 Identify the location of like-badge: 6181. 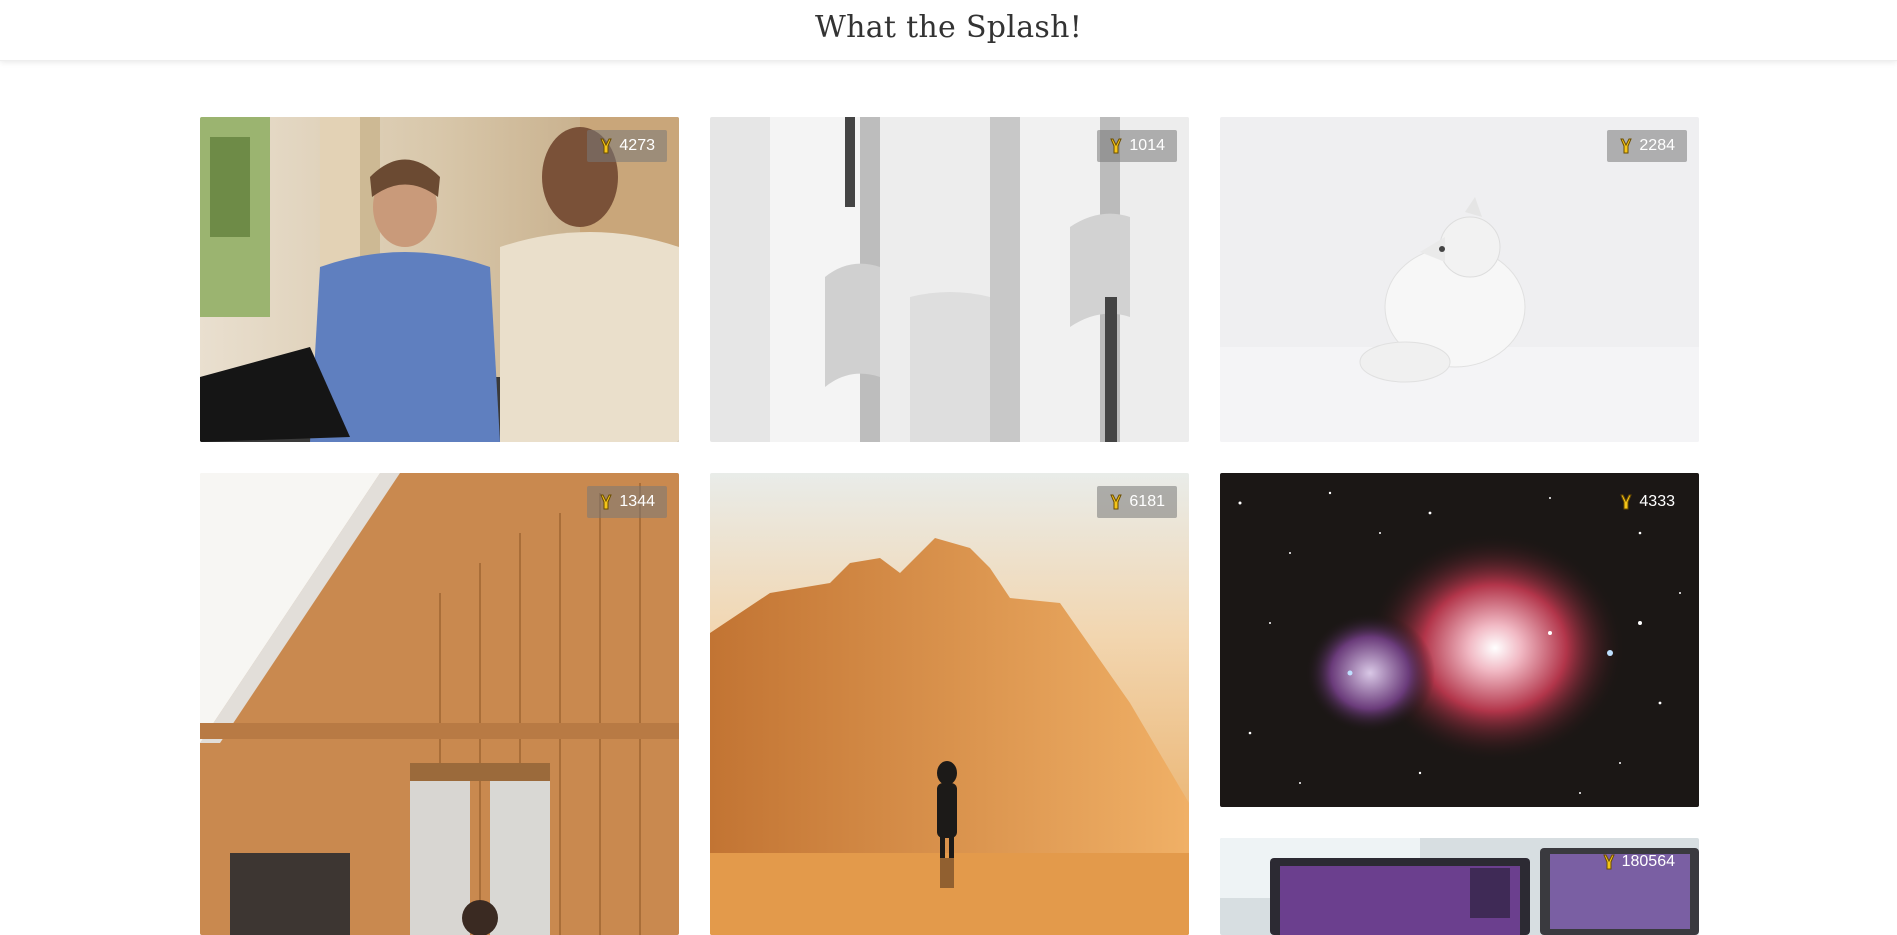
(1137, 502).